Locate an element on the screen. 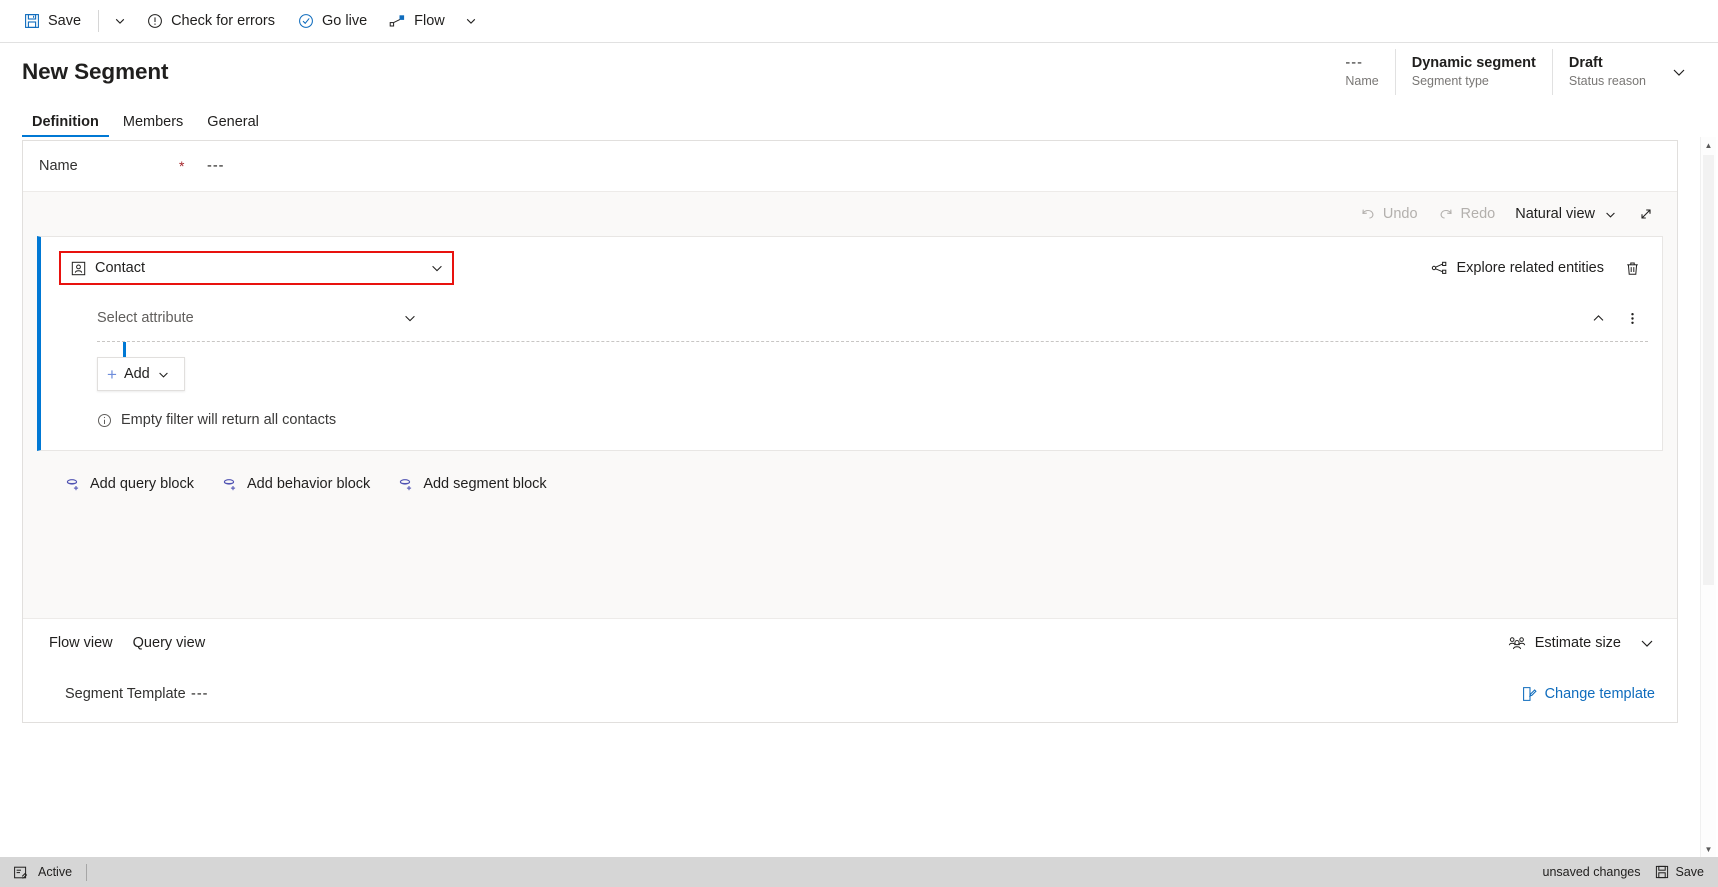  segment-template-value: --- is located at coordinates (200, 694).